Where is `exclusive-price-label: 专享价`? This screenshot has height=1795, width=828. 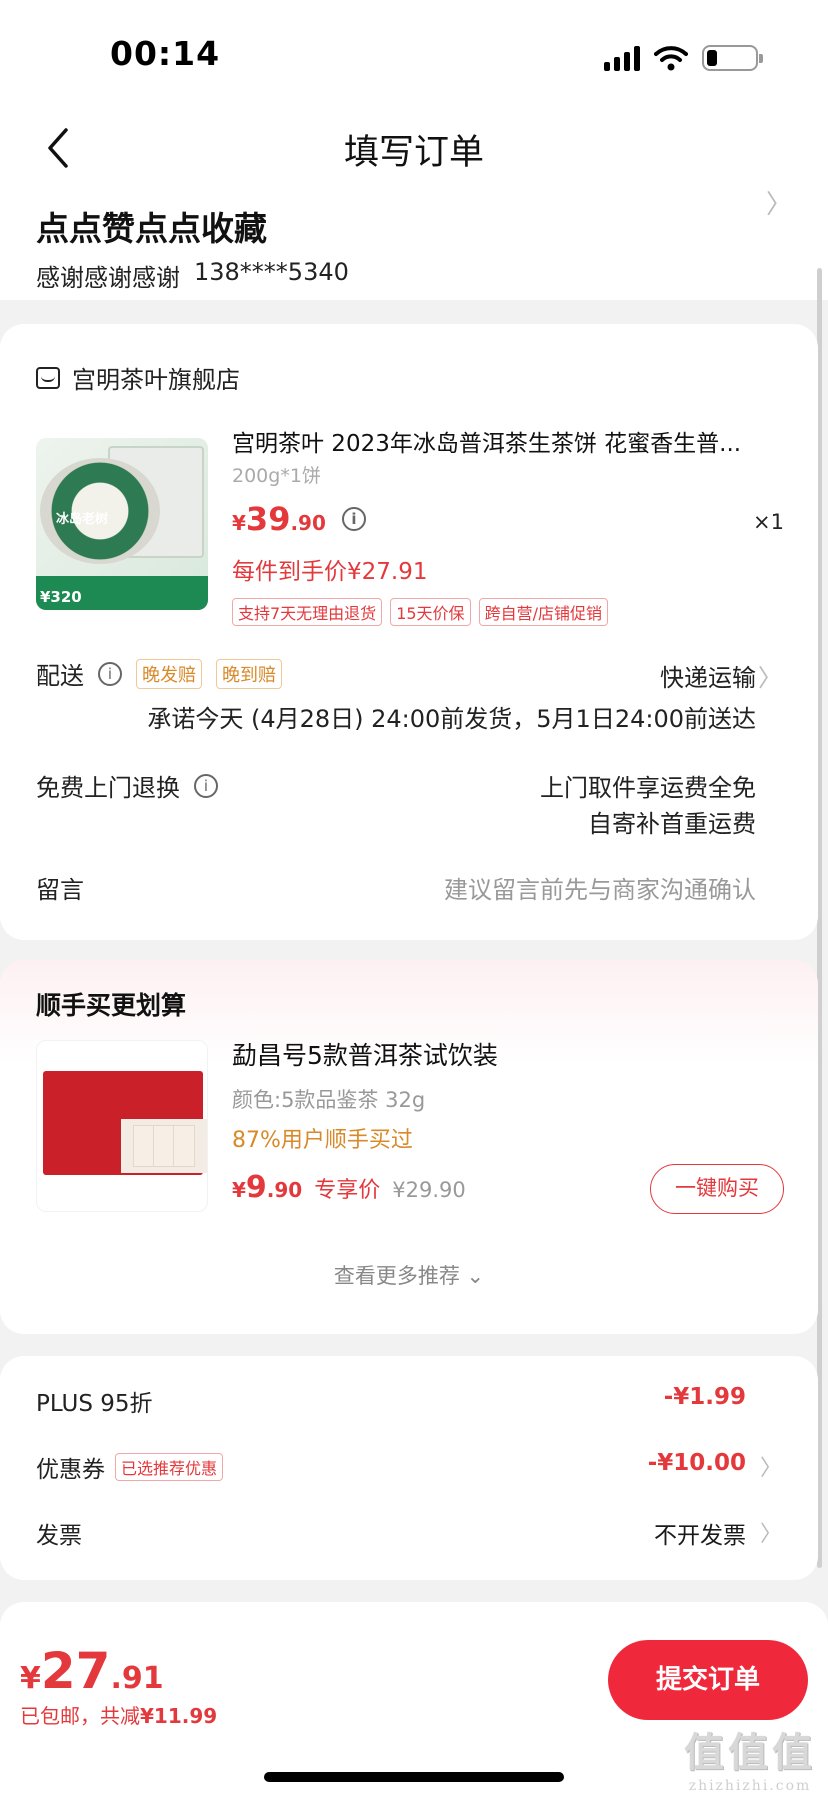
exclusive-price-label: 专享价 is located at coordinates (347, 1190).